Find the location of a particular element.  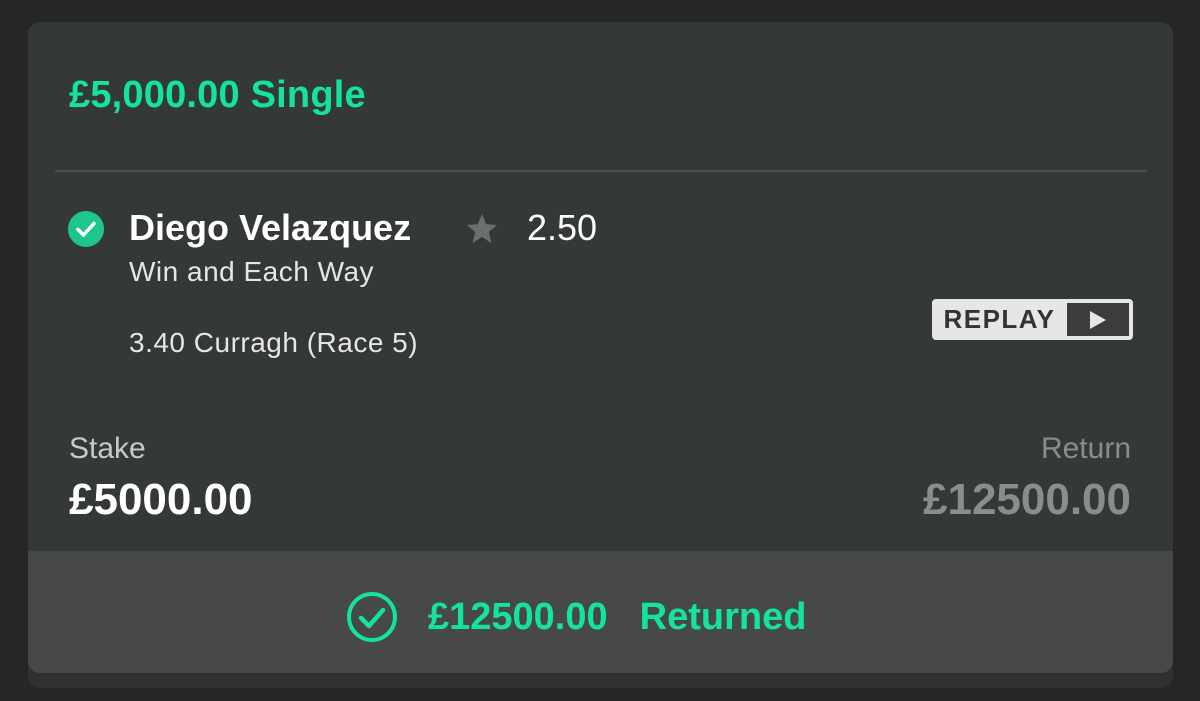

replay-label: REPLAY is located at coordinates (999, 319).